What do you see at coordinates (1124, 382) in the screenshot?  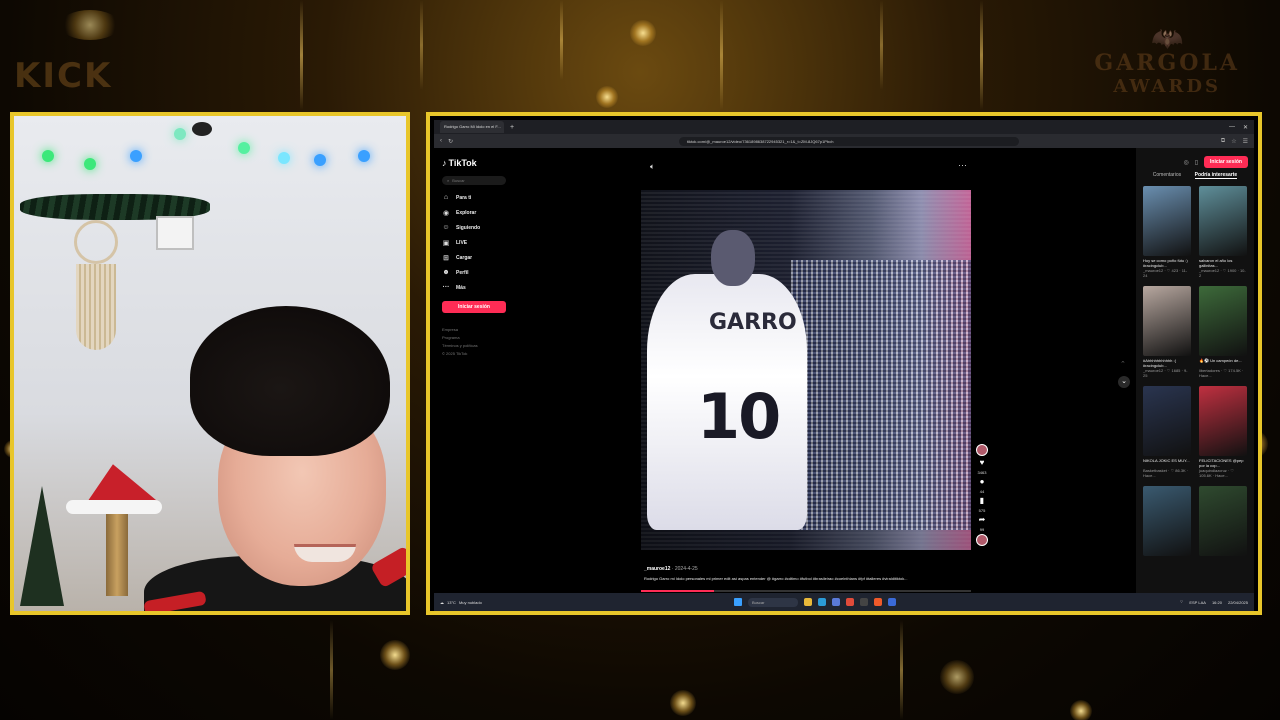 I see `chevron-down-icon: ⌄` at bounding box center [1124, 382].